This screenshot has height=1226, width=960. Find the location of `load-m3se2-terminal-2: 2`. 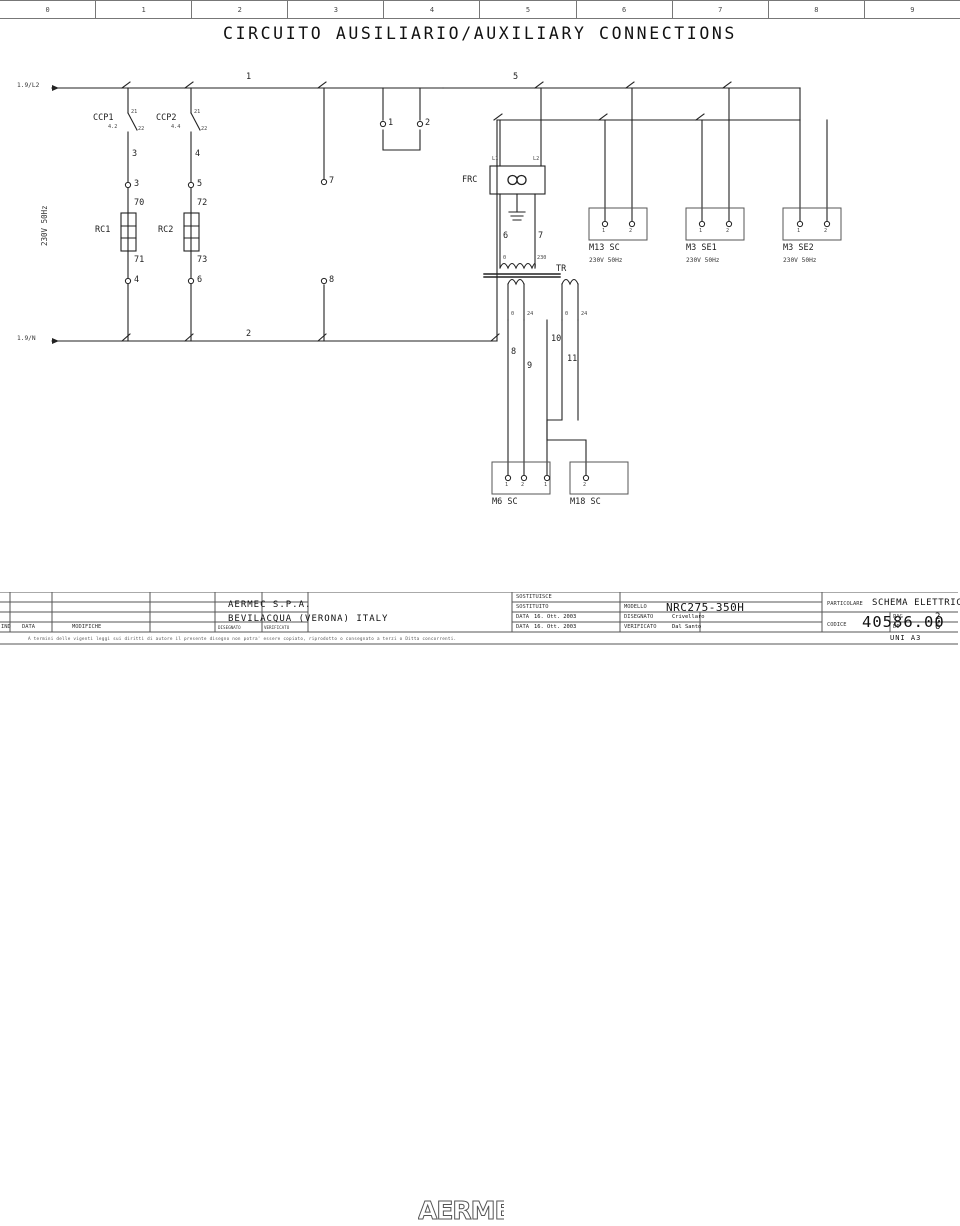

load-m3se2-terminal-2: 2 is located at coordinates (826, 231).